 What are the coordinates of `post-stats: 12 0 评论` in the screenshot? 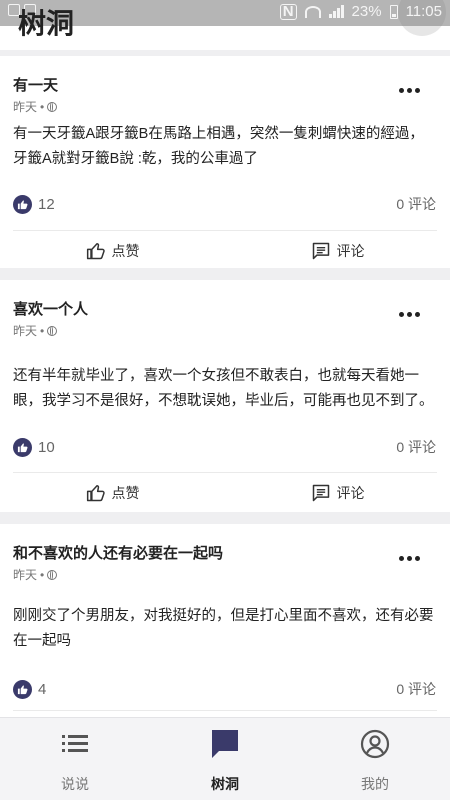 It's located at (224, 204).